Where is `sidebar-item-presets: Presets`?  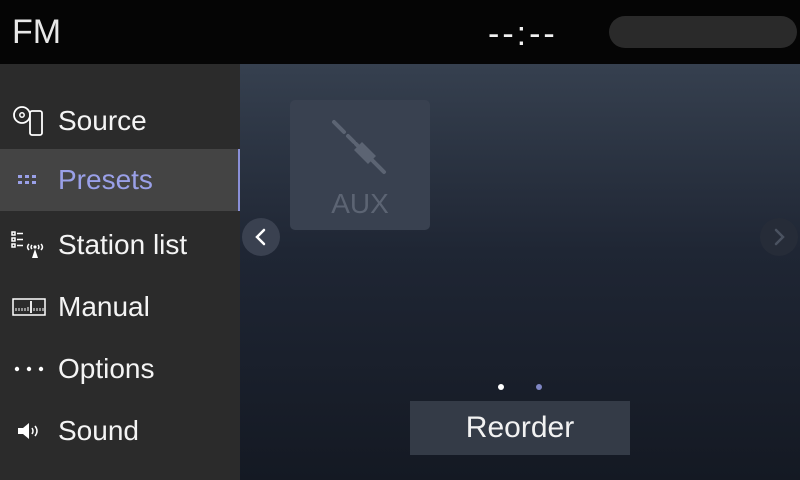
sidebar-item-presets: Presets is located at coordinates (120, 180).